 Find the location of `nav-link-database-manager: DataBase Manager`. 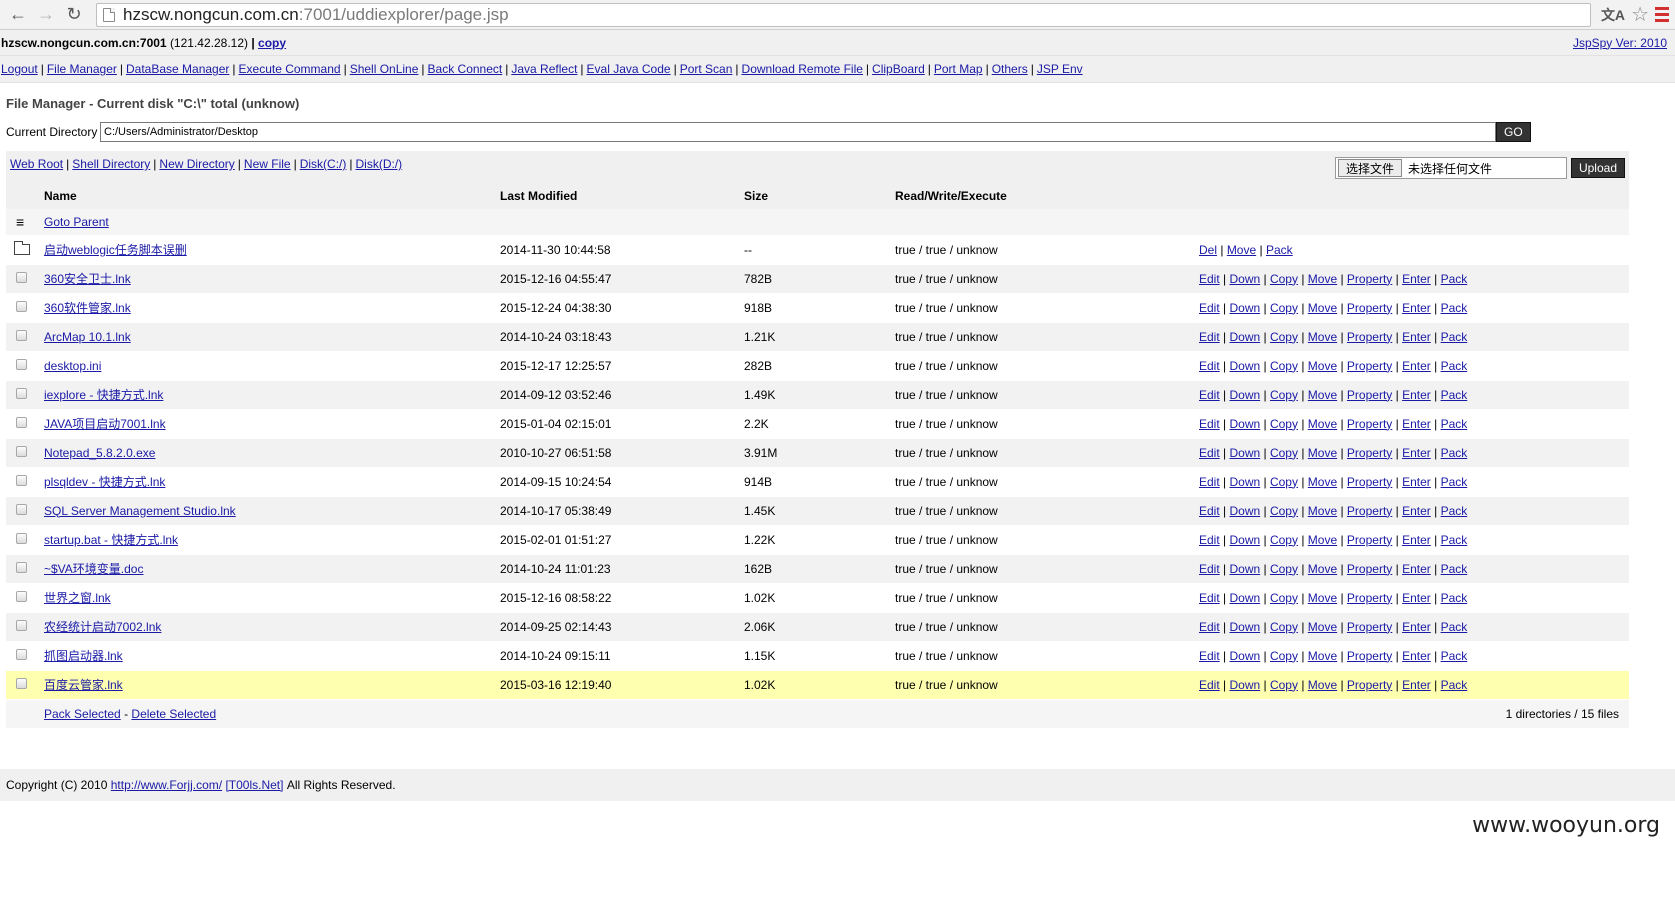

nav-link-database-manager: DataBase Manager is located at coordinates (177, 69).